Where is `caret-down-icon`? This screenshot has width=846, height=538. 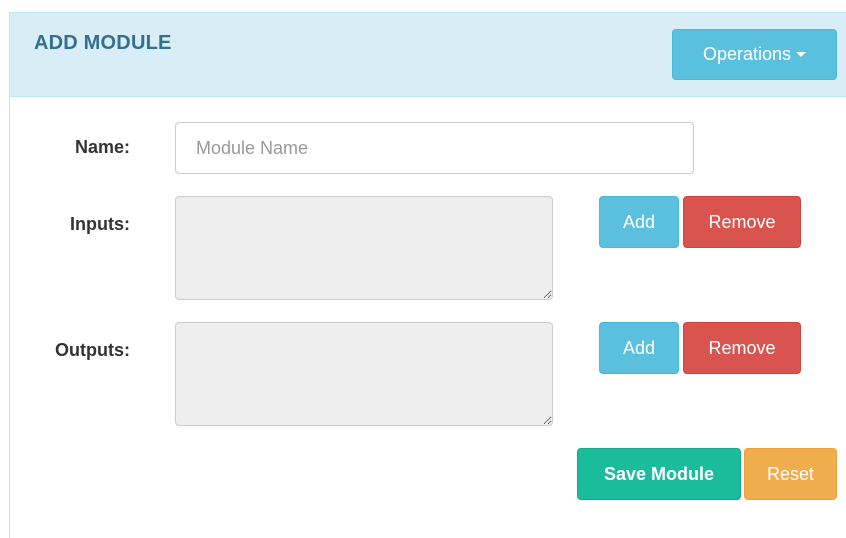 caret-down-icon is located at coordinates (801, 54).